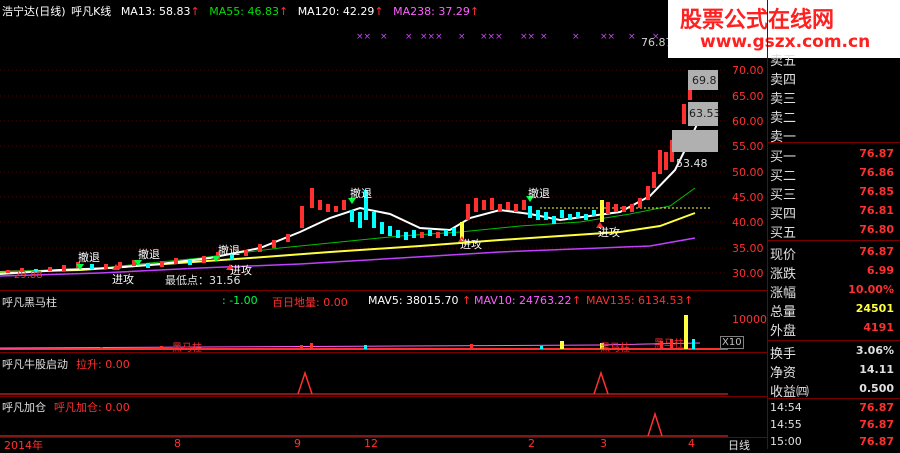 The height and width of the screenshot is (453, 900). I want to click on sell-row: 卖三, so click(834, 96).